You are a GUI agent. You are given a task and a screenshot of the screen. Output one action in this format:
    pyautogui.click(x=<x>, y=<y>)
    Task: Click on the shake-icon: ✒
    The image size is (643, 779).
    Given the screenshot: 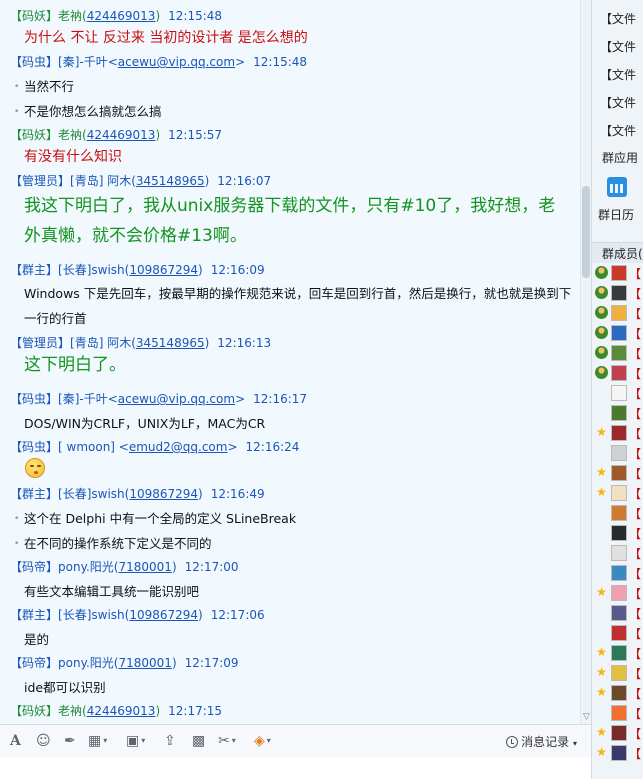 What is the action you would take?
    pyautogui.click(x=70, y=741)
    